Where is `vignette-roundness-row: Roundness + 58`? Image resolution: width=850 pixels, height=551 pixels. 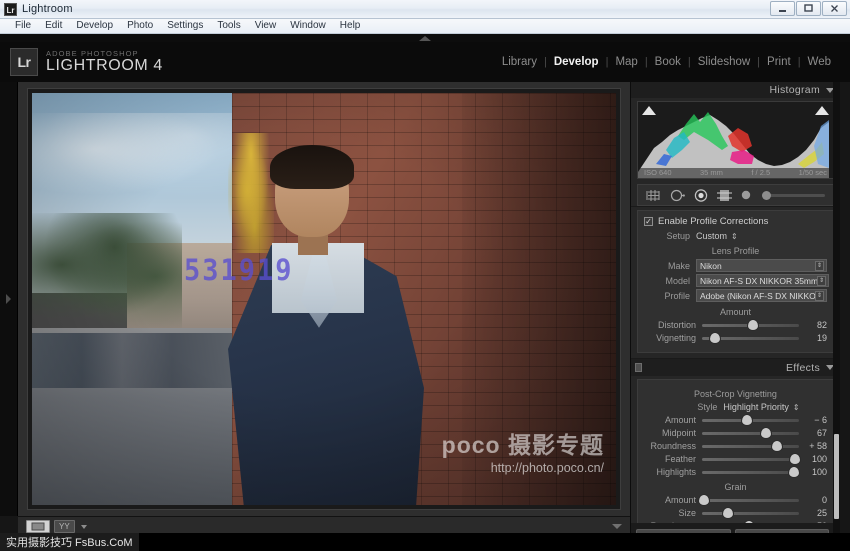 vignette-roundness-row: Roundness + 58 is located at coordinates (735, 445).